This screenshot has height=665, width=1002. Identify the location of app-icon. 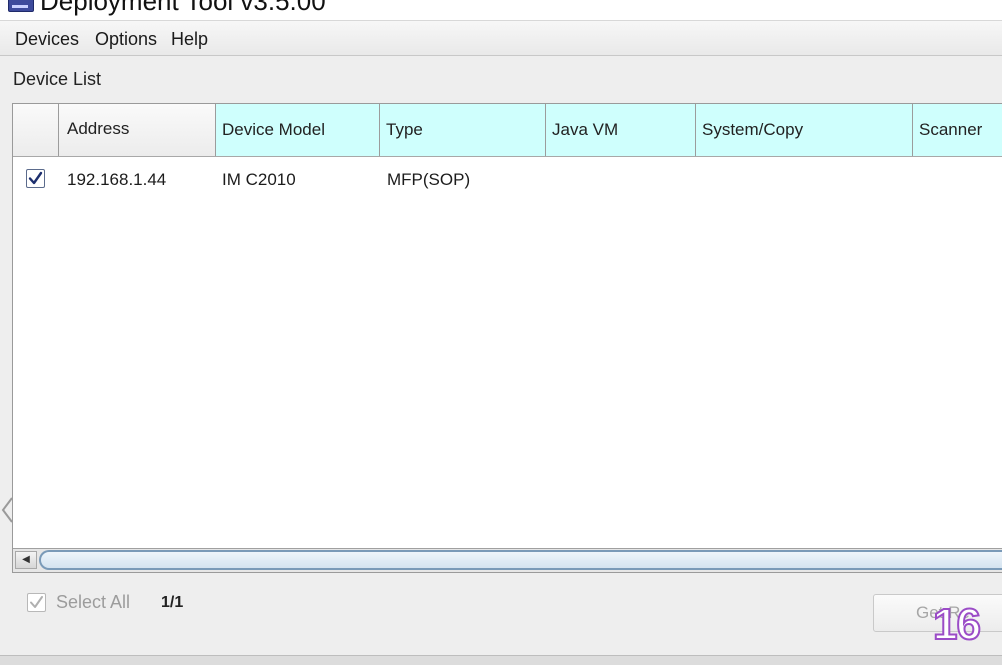
(21, 6).